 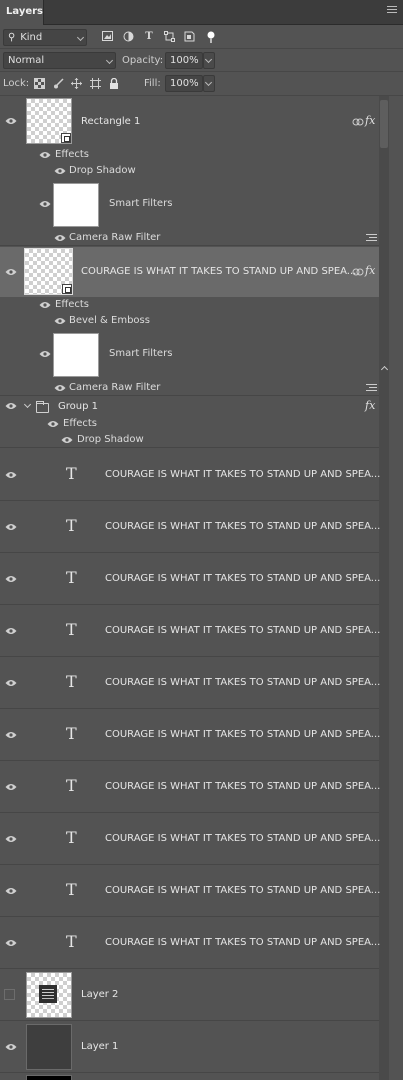 I want to click on opacity-input: 100%, so click(x=184, y=60).